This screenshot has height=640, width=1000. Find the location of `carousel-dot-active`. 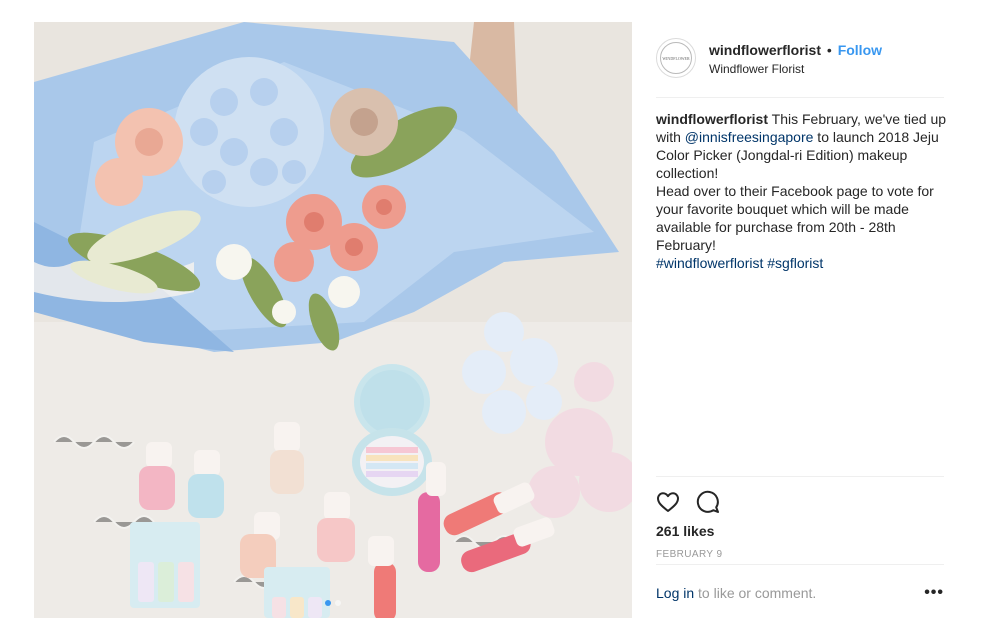

carousel-dot-active is located at coordinates (328, 603).